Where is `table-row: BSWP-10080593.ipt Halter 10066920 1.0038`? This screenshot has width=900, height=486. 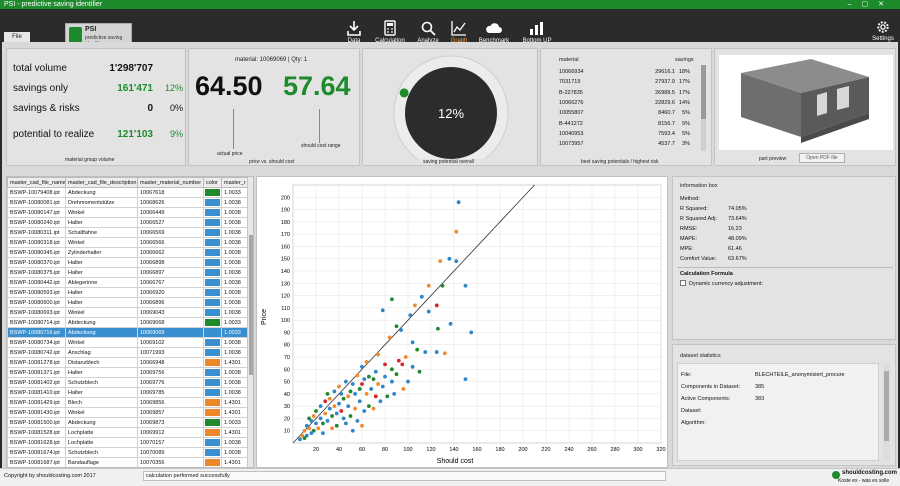 table-row: BSWP-10080593.ipt Halter 10066920 1.0038 is located at coordinates (127, 292).